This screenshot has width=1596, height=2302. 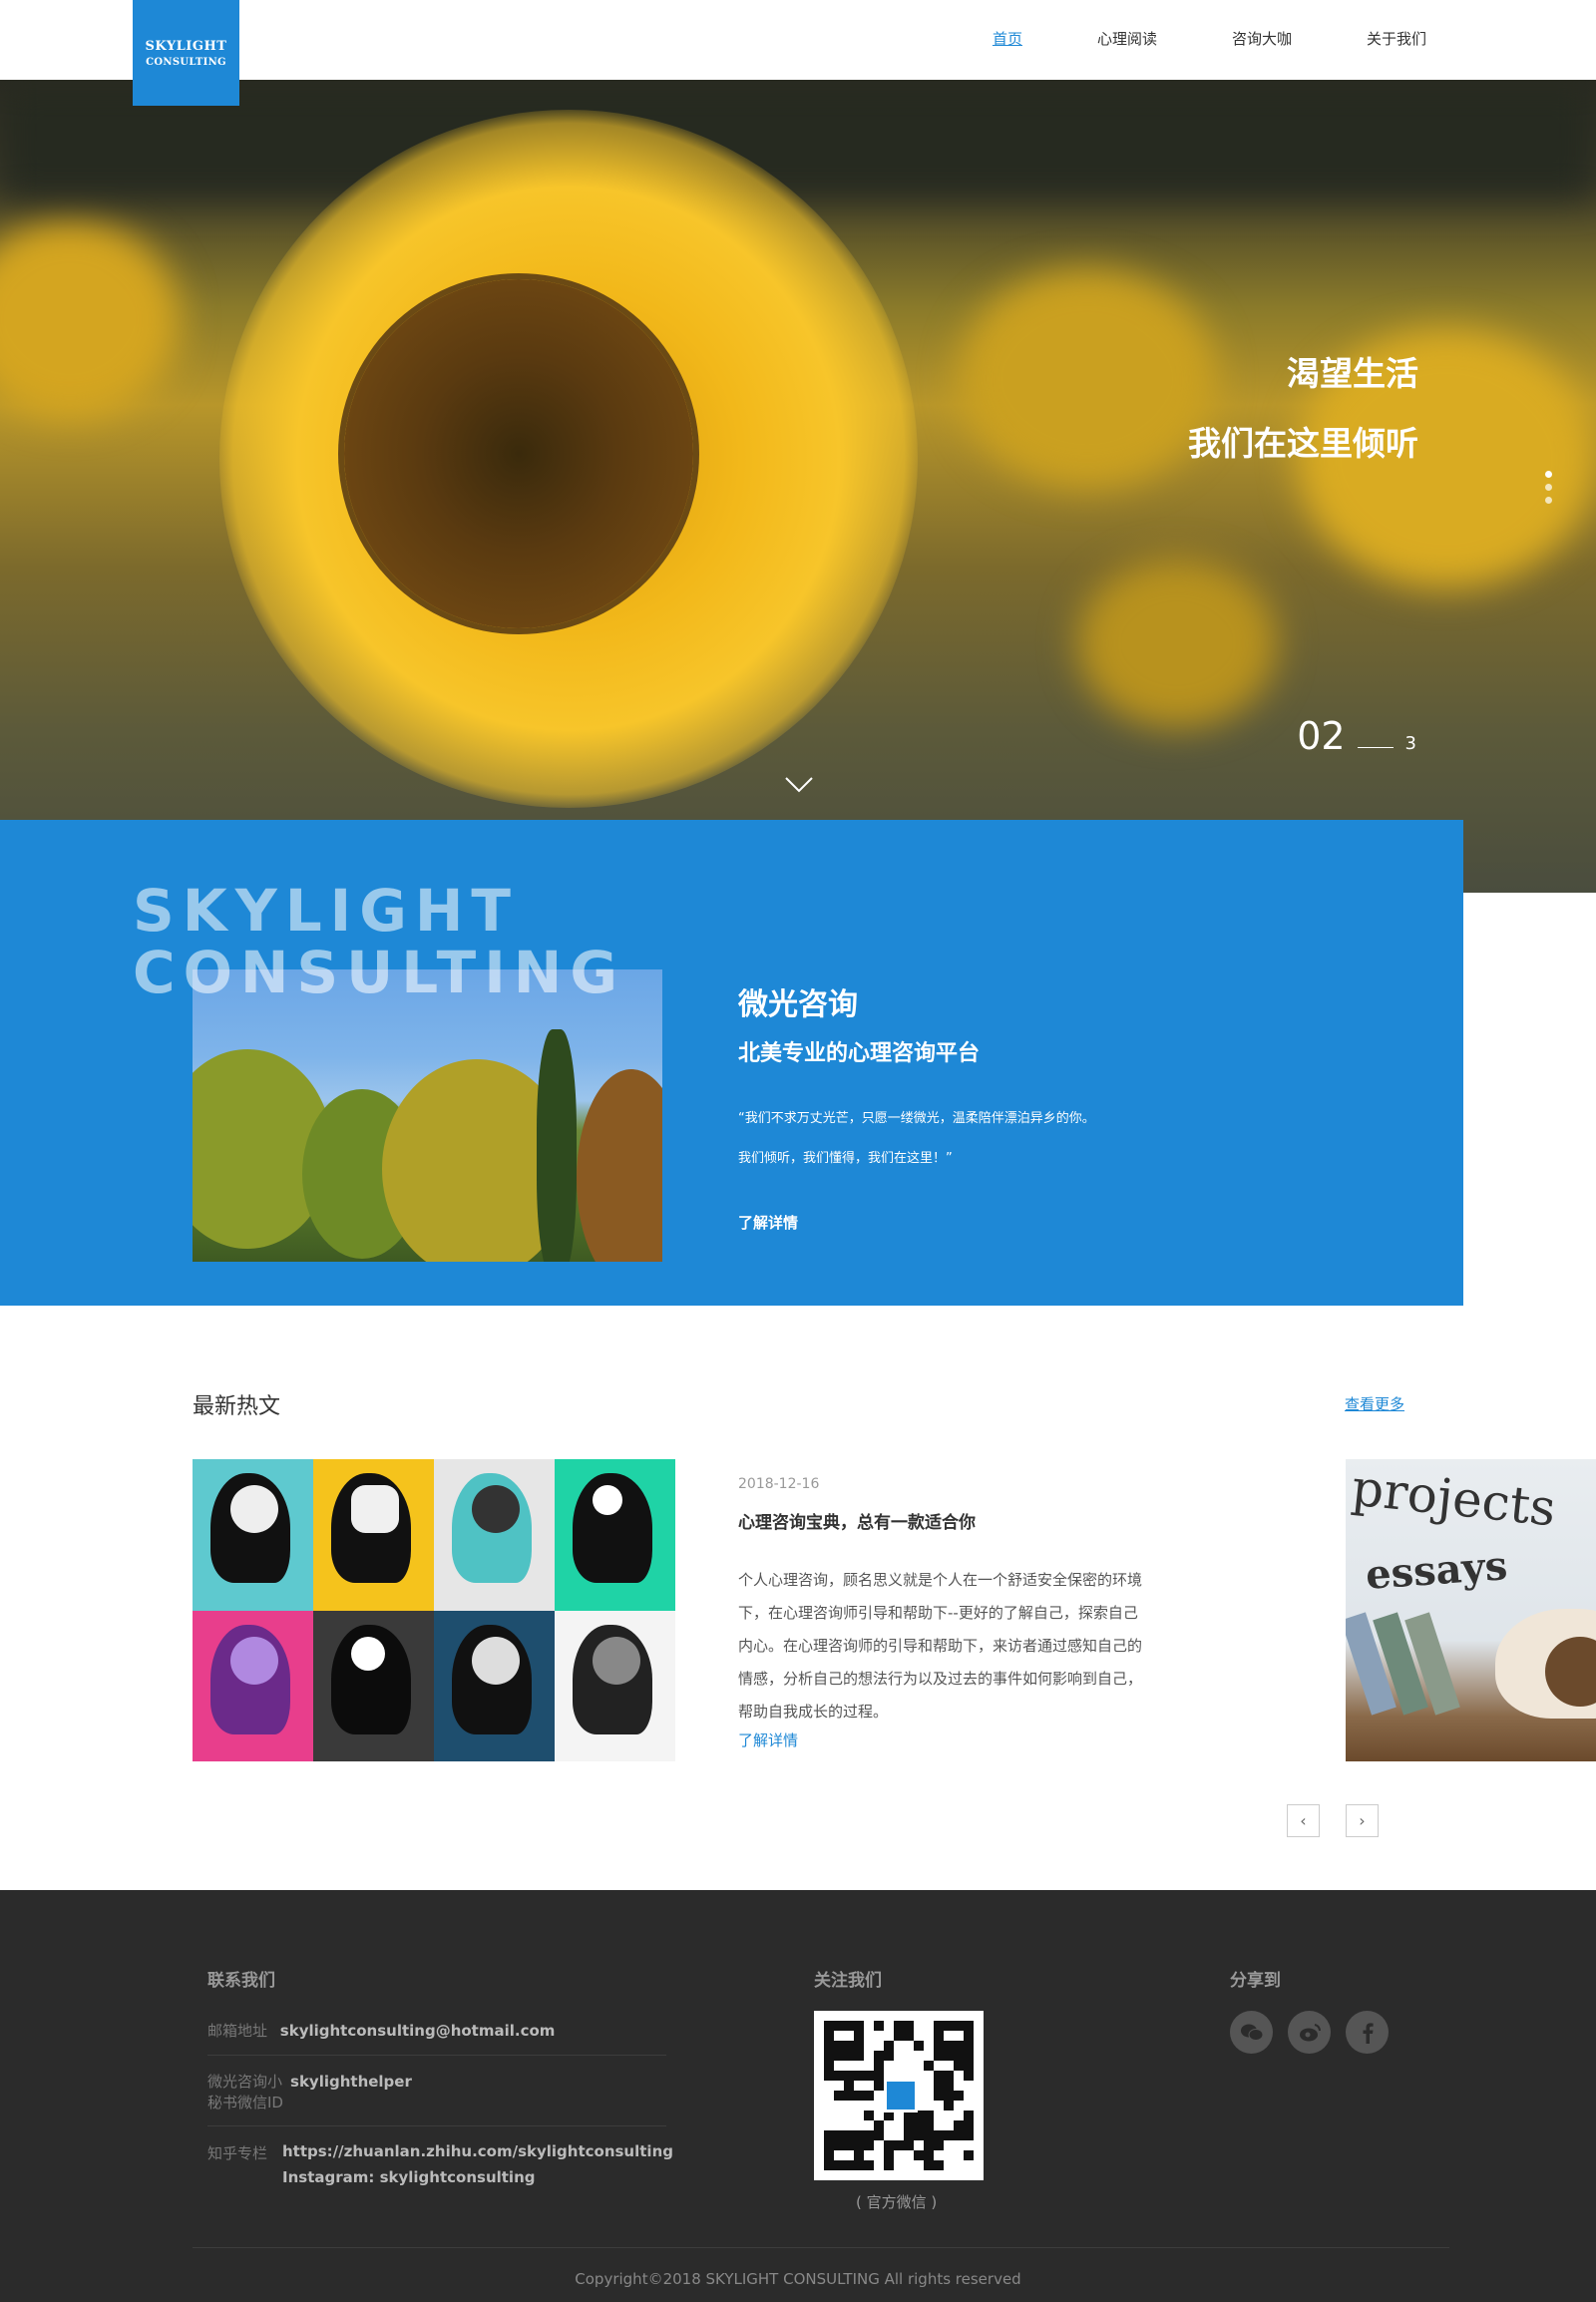 I want to click on qr-logo, so click(x=901, y=2095).